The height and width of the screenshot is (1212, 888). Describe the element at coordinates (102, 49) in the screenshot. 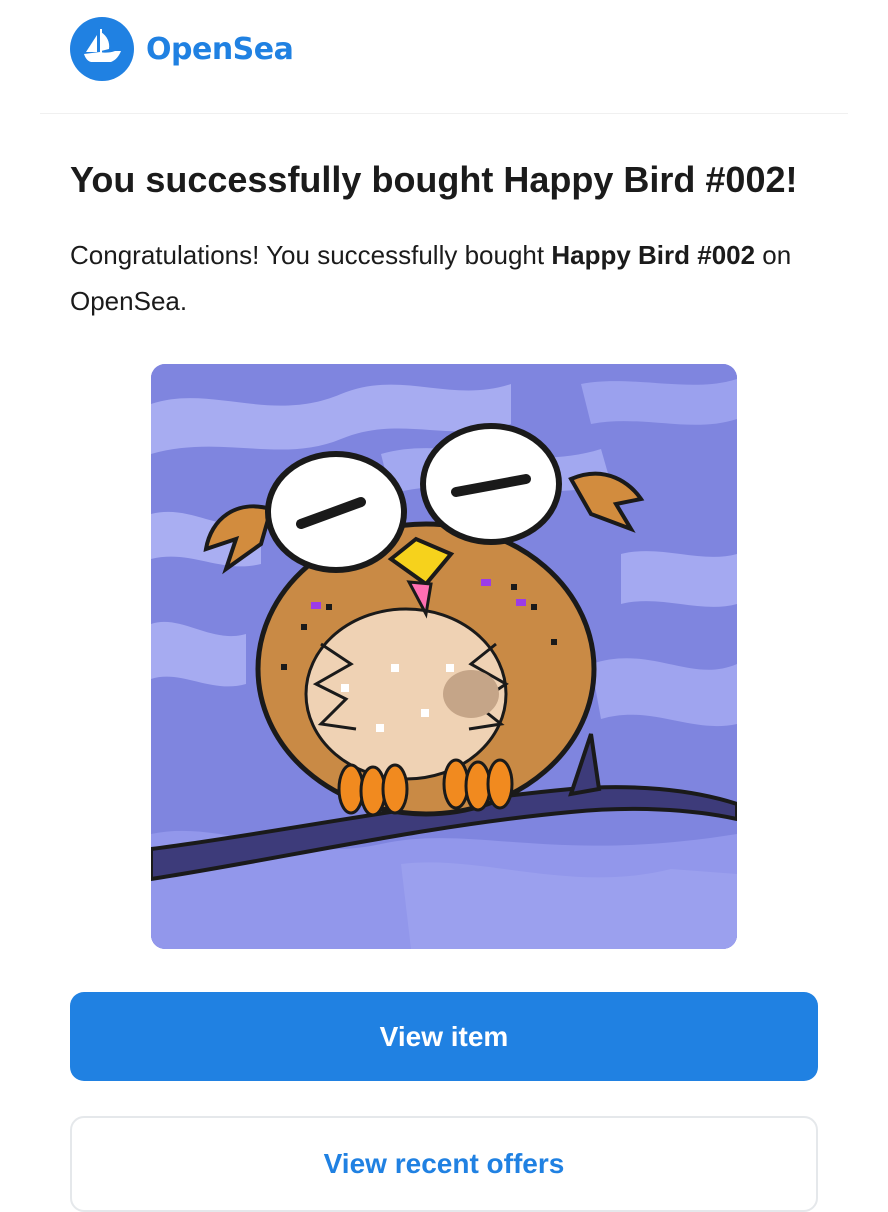

I see `opensea-ship-icon` at that location.